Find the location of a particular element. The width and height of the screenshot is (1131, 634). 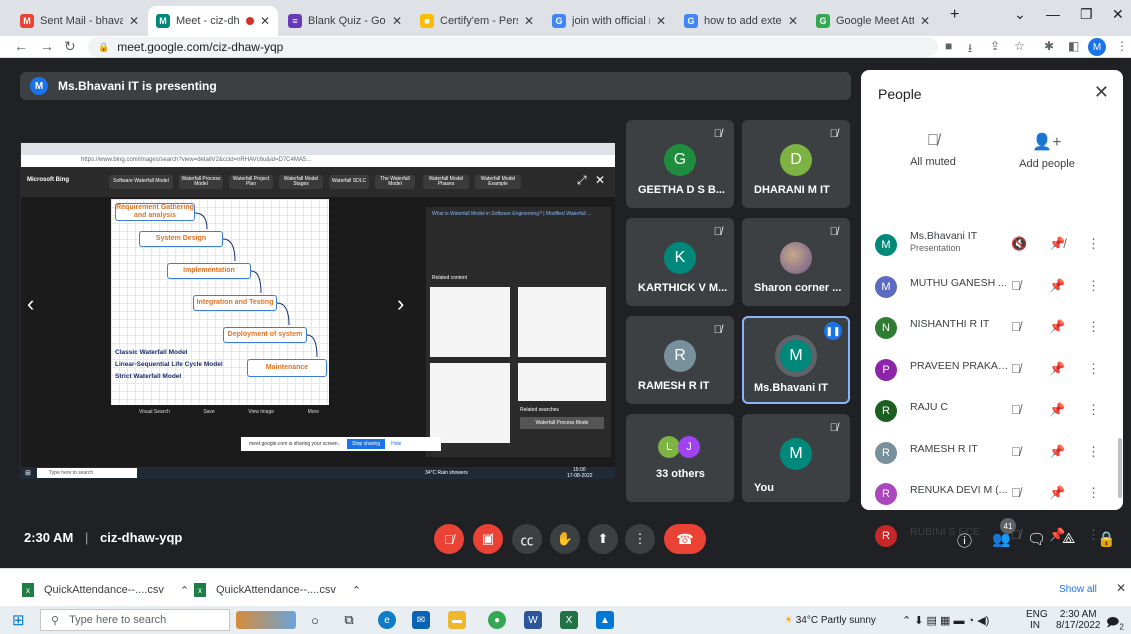

people-list-row: R RENUKA DEVI M (... 🎙̸ 📌 ⋮ is located at coordinates (992, 495).